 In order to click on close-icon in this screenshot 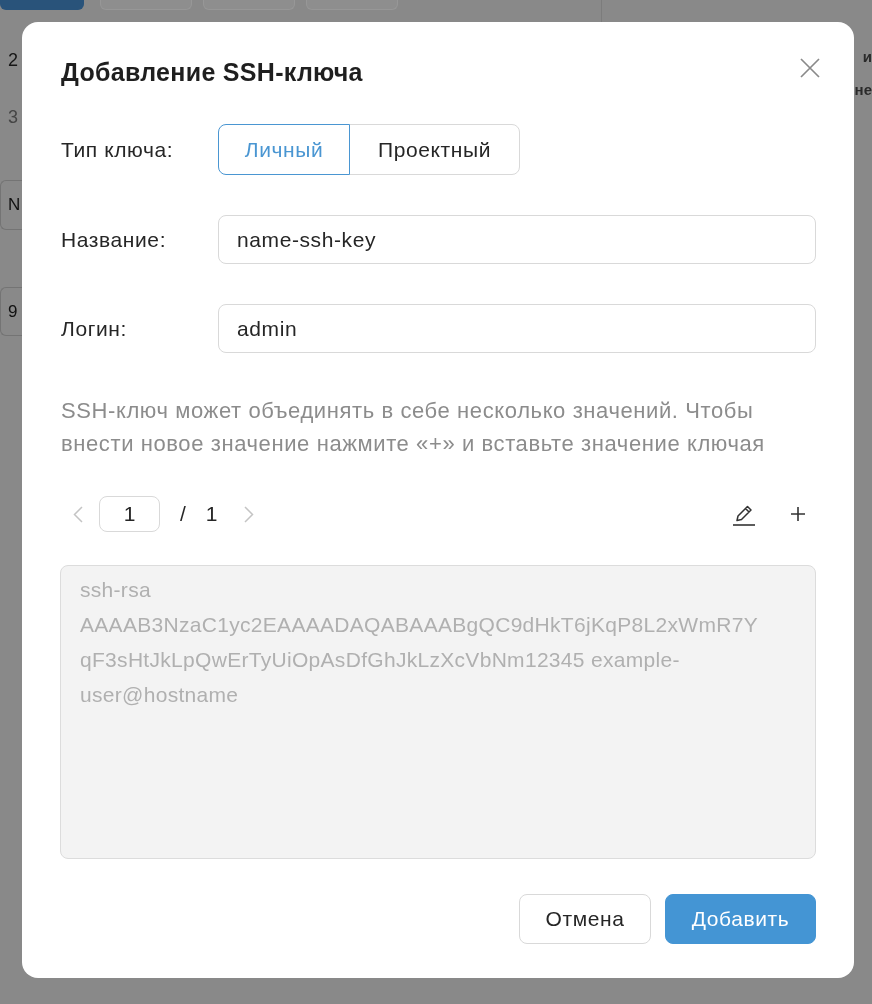, I will do `click(810, 67)`.